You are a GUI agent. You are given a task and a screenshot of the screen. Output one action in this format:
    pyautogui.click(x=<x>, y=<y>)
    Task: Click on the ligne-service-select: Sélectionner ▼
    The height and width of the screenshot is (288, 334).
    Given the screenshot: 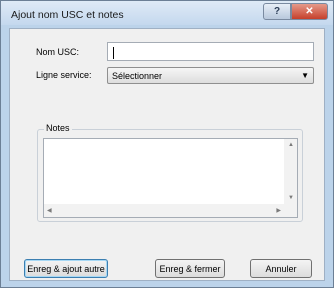 What is the action you would take?
    pyautogui.click(x=210, y=75)
    